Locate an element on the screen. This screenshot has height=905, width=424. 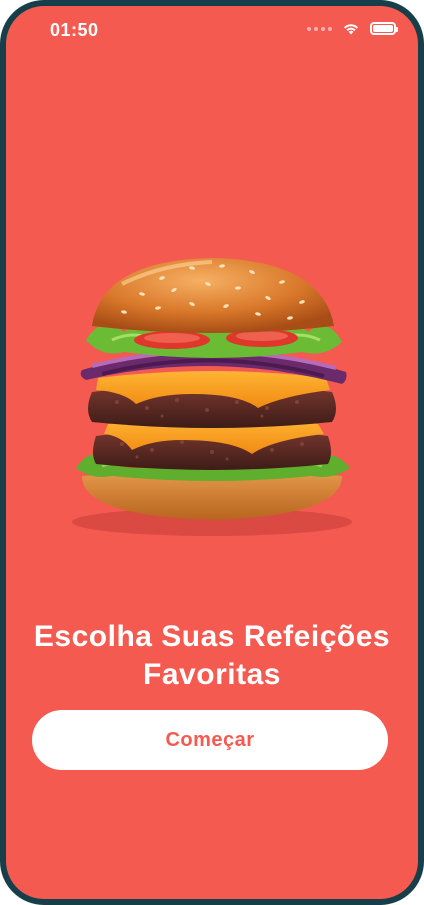
battery-icon is located at coordinates (384, 28).